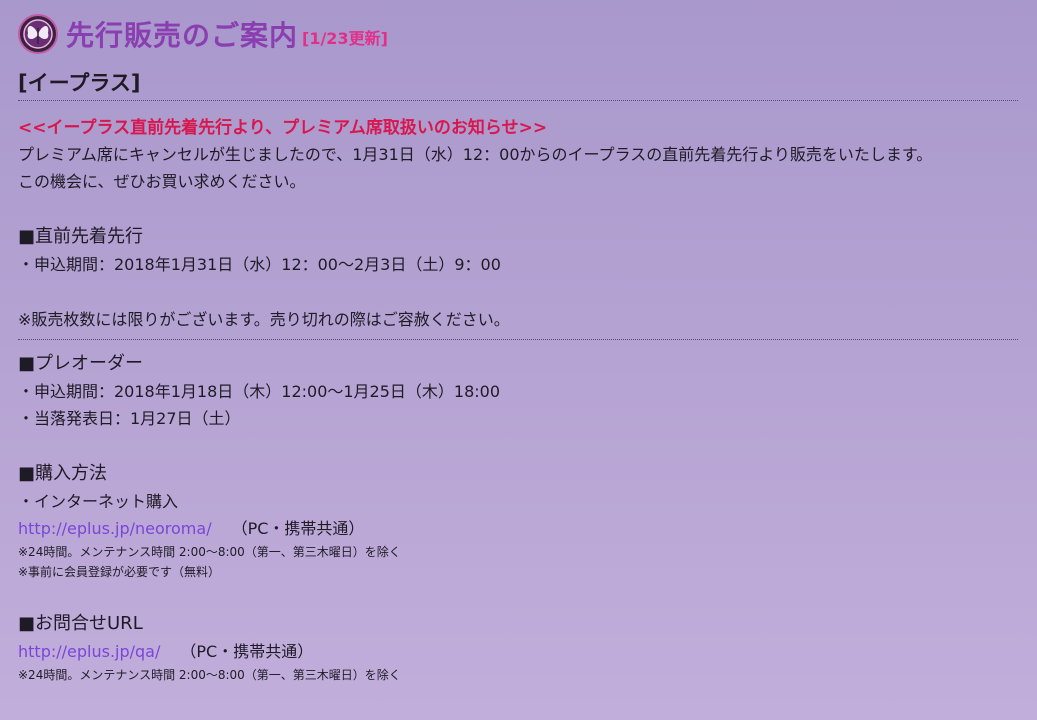  Describe the element at coordinates (518, 651) in the screenshot. I see `contact-url-row: http://eplus.jp/qa/ （PC・携帯共通）` at that location.